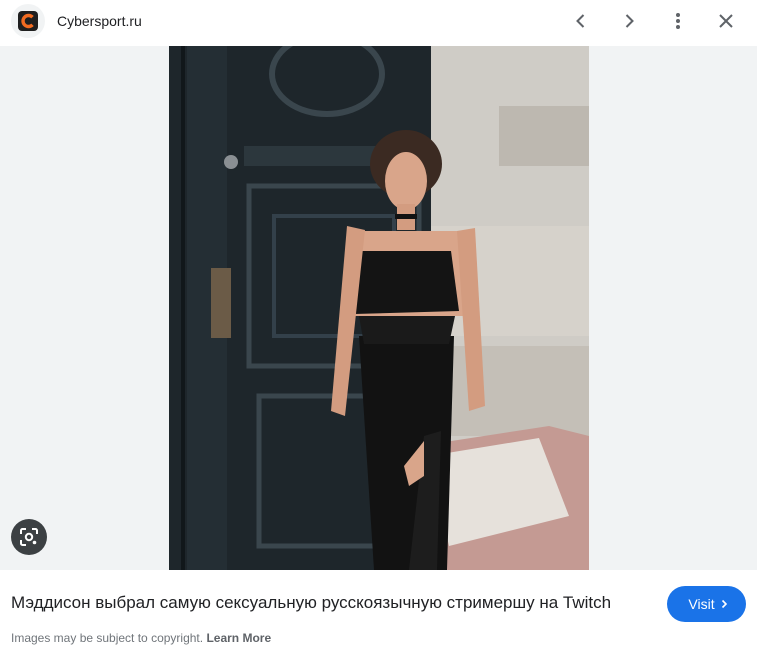  Describe the element at coordinates (238, 638) in the screenshot. I see `learn-more-link: Learn More` at that location.